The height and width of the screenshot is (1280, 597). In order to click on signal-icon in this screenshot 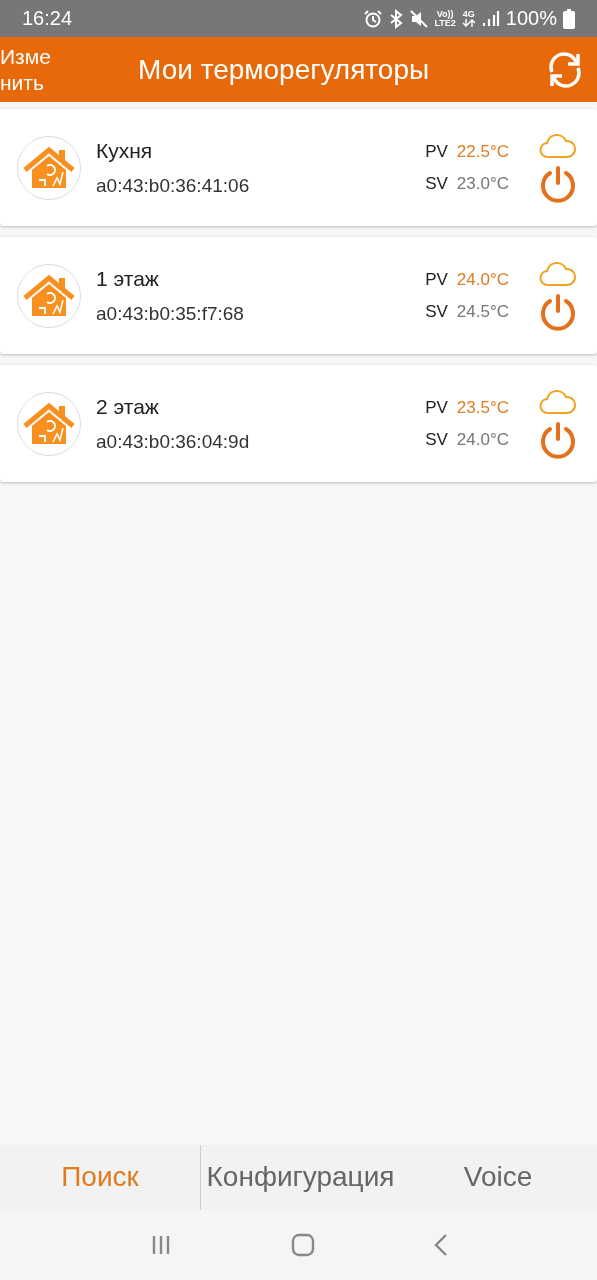, I will do `click(490, 18)`.